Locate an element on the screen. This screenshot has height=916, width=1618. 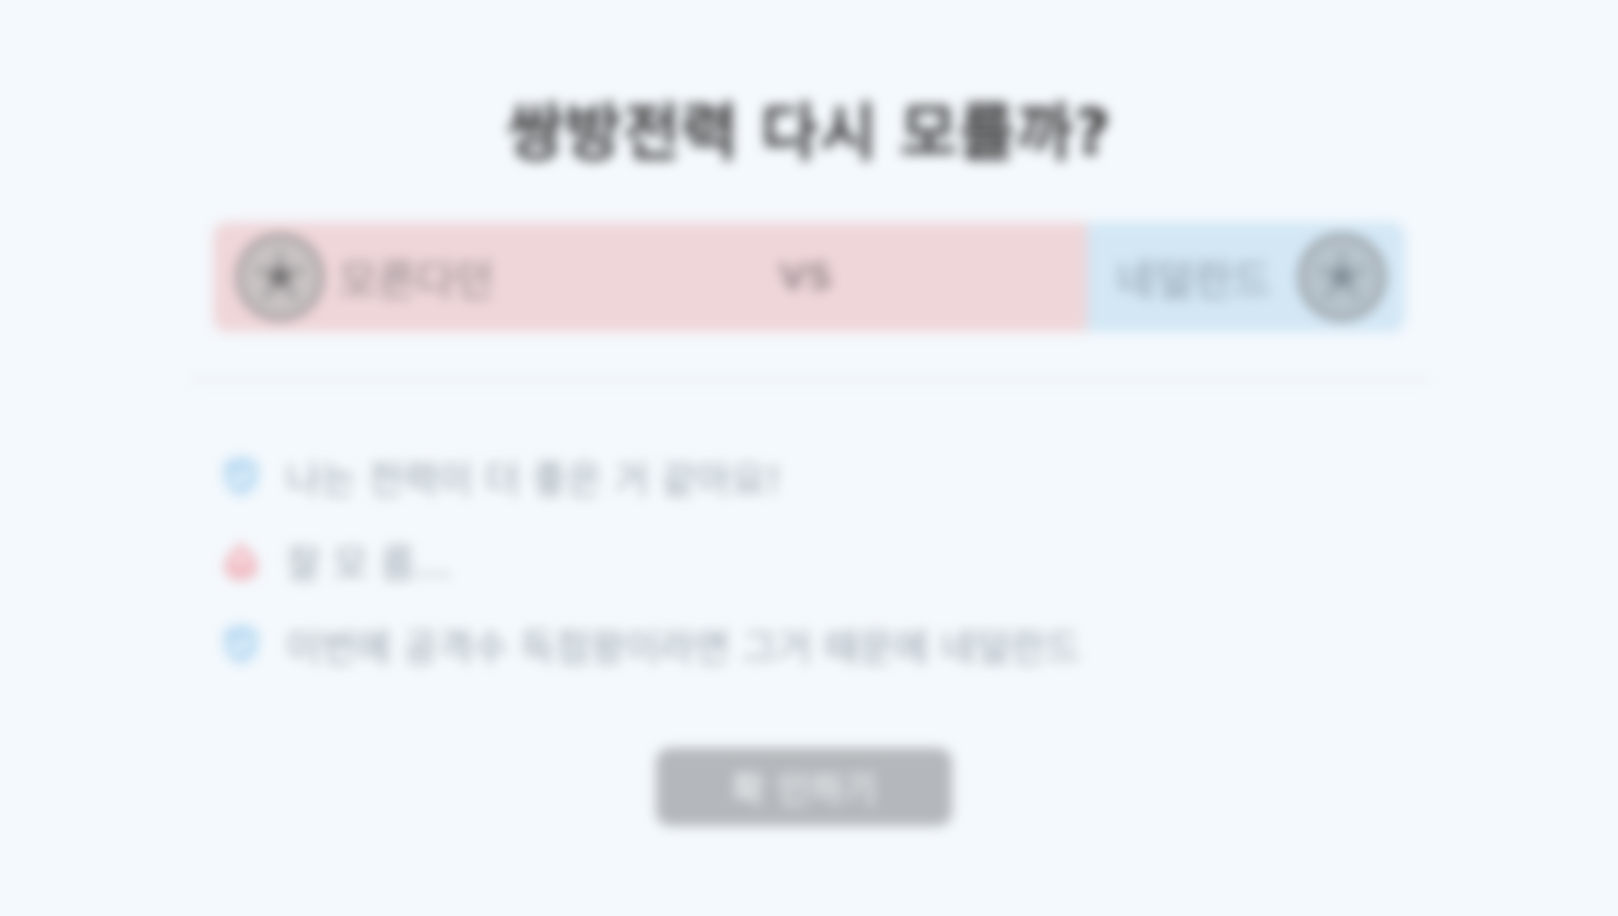
team-left-panel: 모른다던 VS is located at coordinates (650, 277).